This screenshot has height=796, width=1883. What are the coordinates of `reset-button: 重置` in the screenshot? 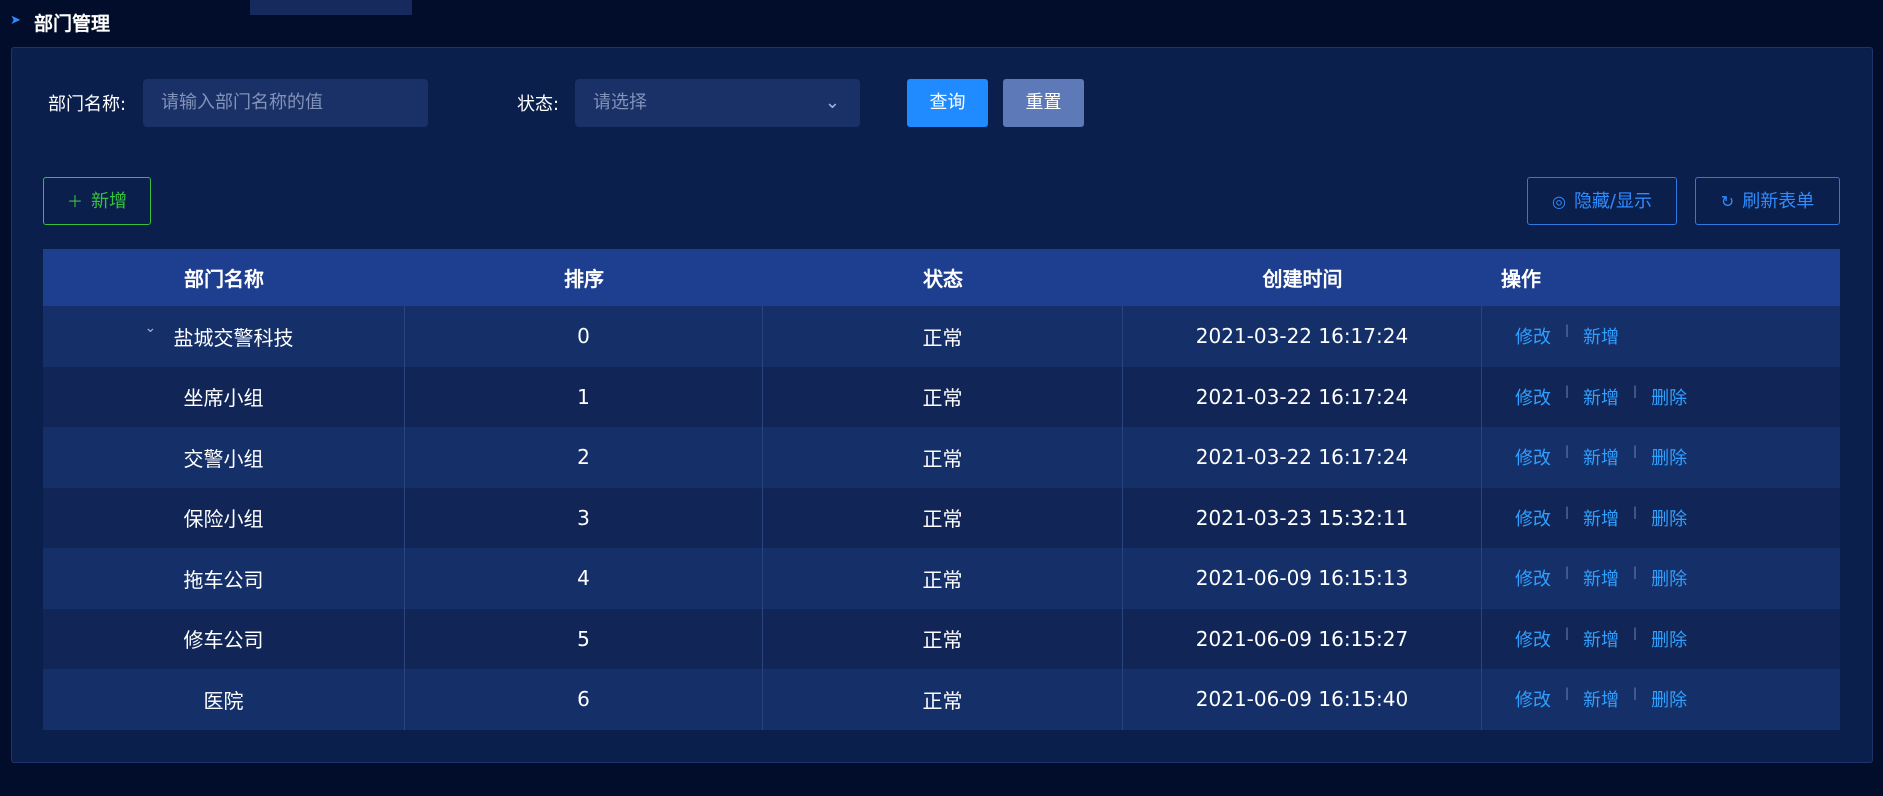 It's located at (1043, 103).